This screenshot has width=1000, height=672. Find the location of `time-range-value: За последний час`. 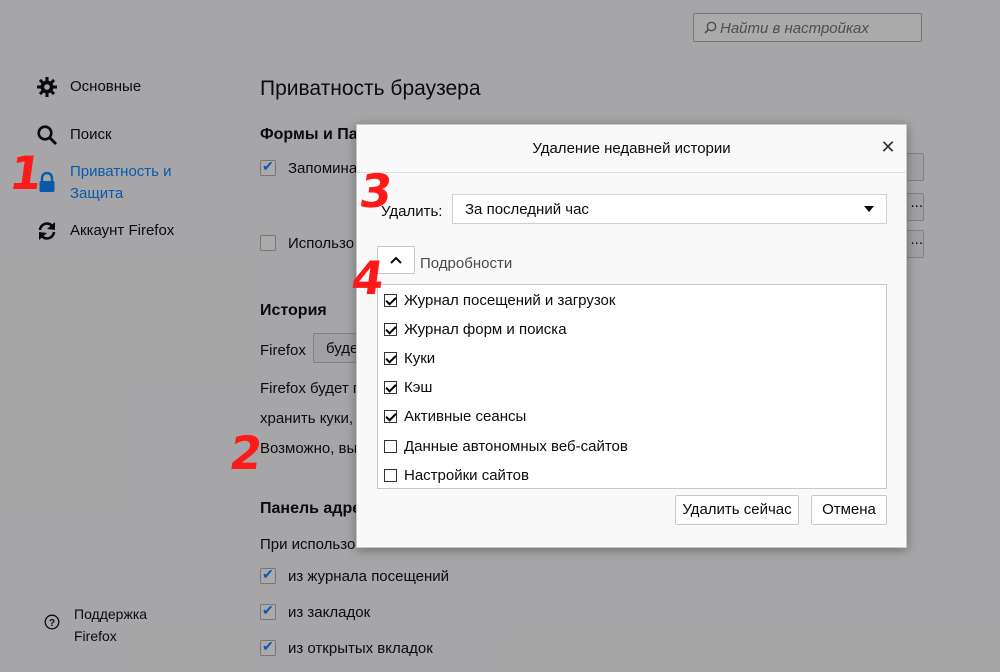

time-range-value: За последний час is located at coordinates (527, 209).